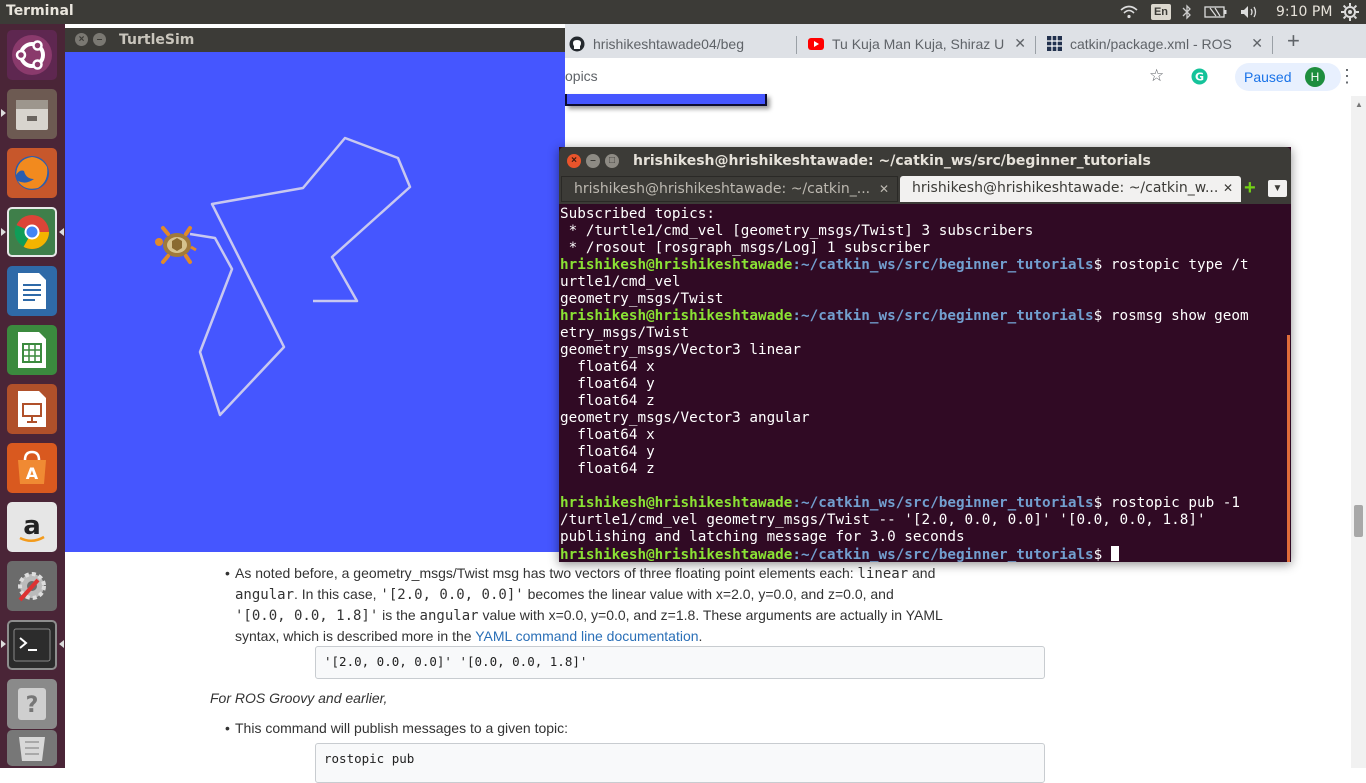 Image resolution: width=1366 pixels, height=783 pixels. I want to click on clock: 9:10 PM, so click(1304, 12).